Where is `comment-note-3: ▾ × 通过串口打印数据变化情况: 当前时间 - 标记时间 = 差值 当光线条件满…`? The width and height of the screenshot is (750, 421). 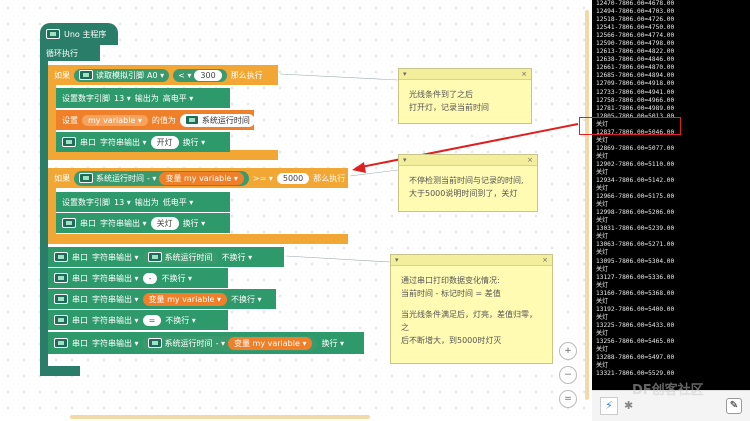 comment-note-3: ▾ × 通过串口打印数据变化情况: 当前时间 - 标记时间 = 差值 当光线条件满… is located at coordinates (471, 309).